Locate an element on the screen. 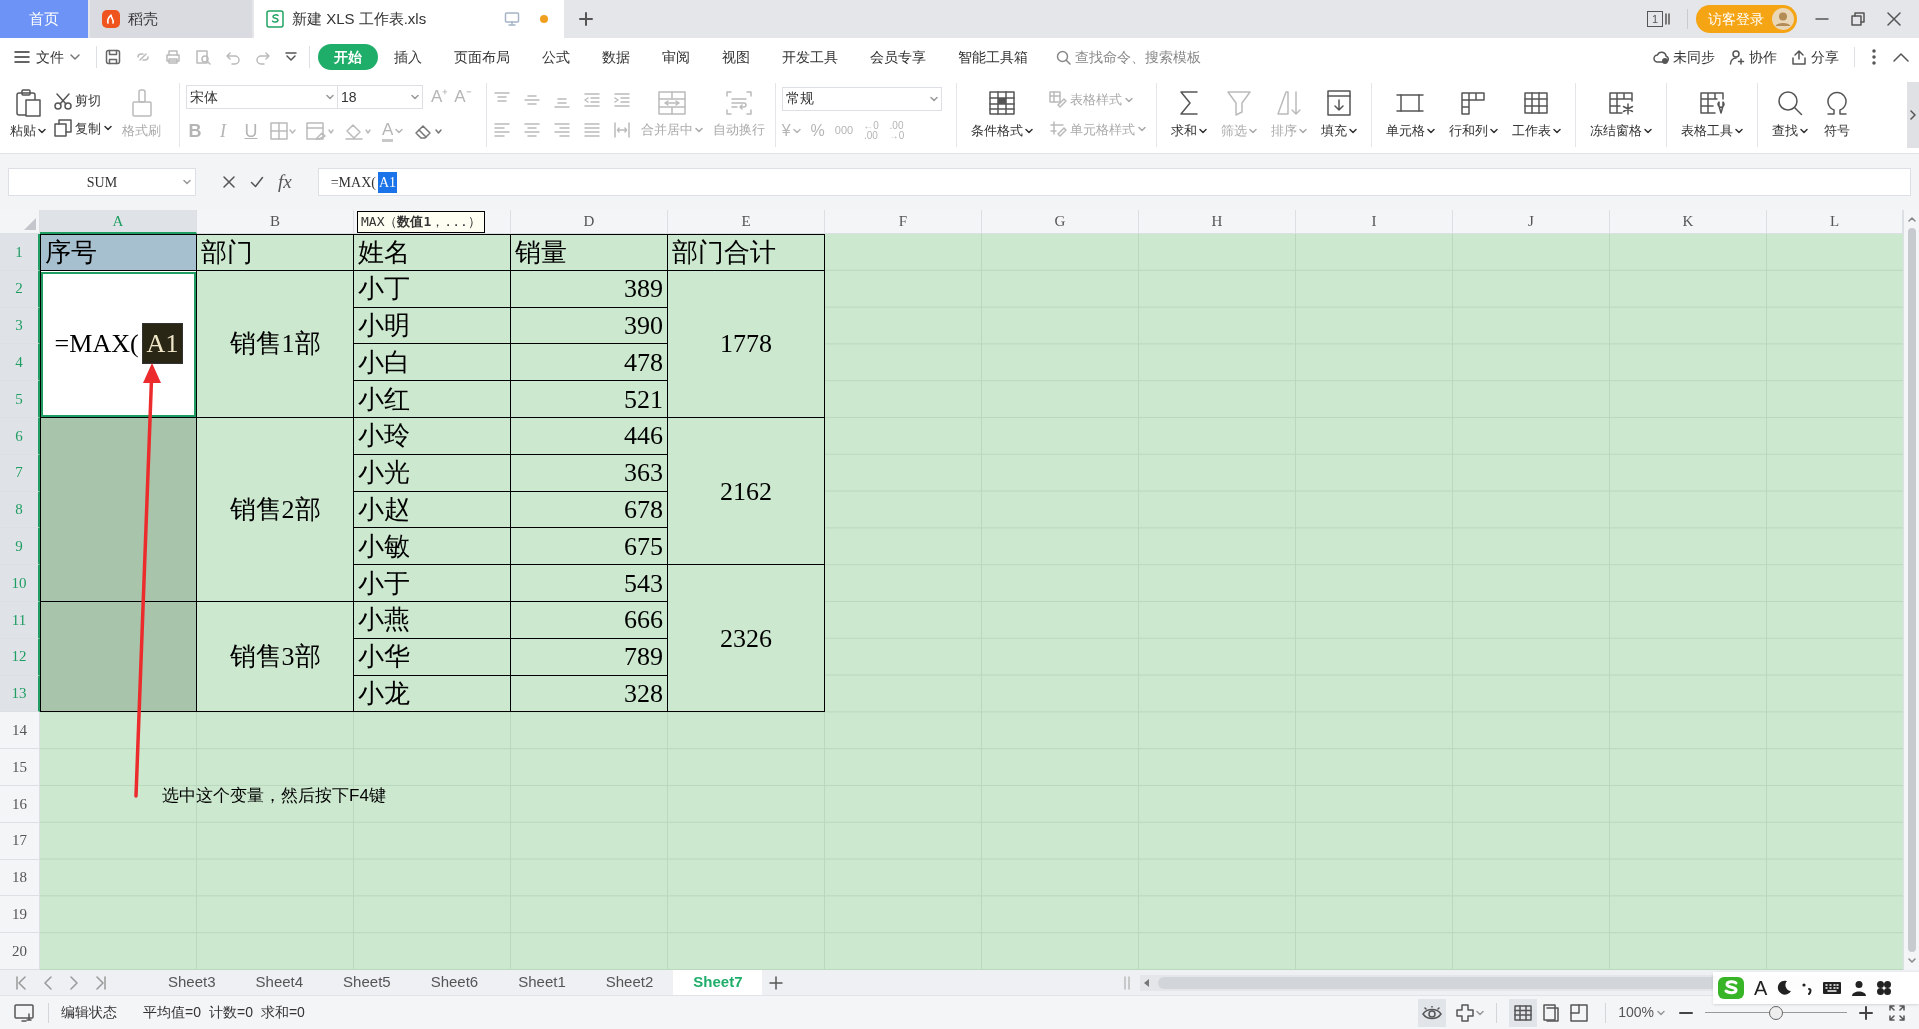  ribbon-tab: 会员专享 is located at coordinates (898, 57).